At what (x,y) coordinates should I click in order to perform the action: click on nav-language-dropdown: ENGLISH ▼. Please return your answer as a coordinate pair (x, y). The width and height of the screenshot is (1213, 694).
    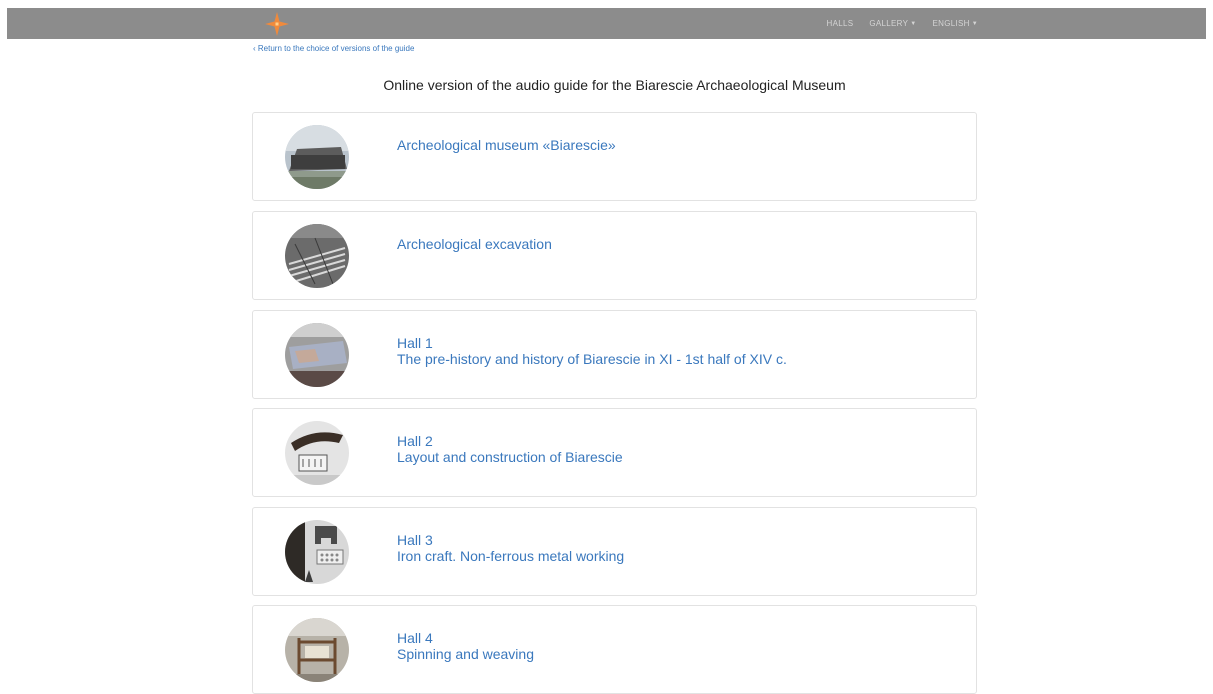
    Looking at the image, I should click on (955, 23).